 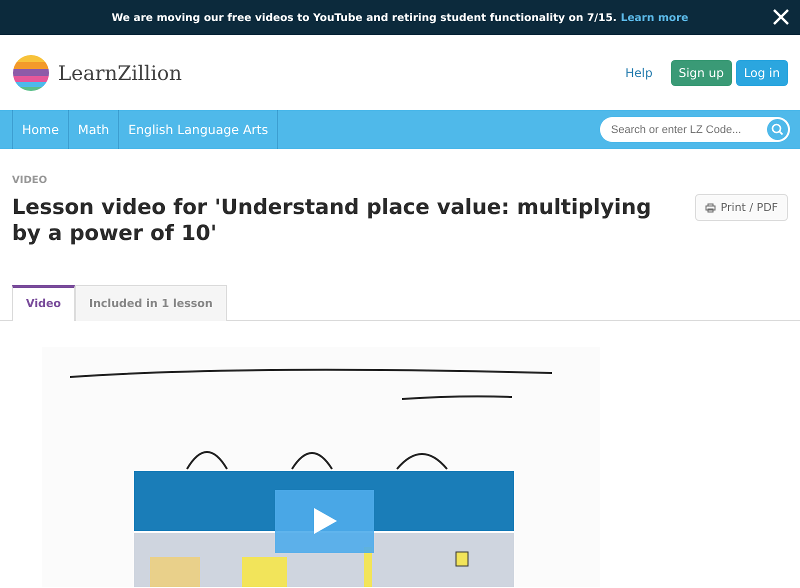 What do you see at coordinates (654, 18) in the screenshot?
I see `learn-more-link: Learn more` at bounding box center [654, 18].